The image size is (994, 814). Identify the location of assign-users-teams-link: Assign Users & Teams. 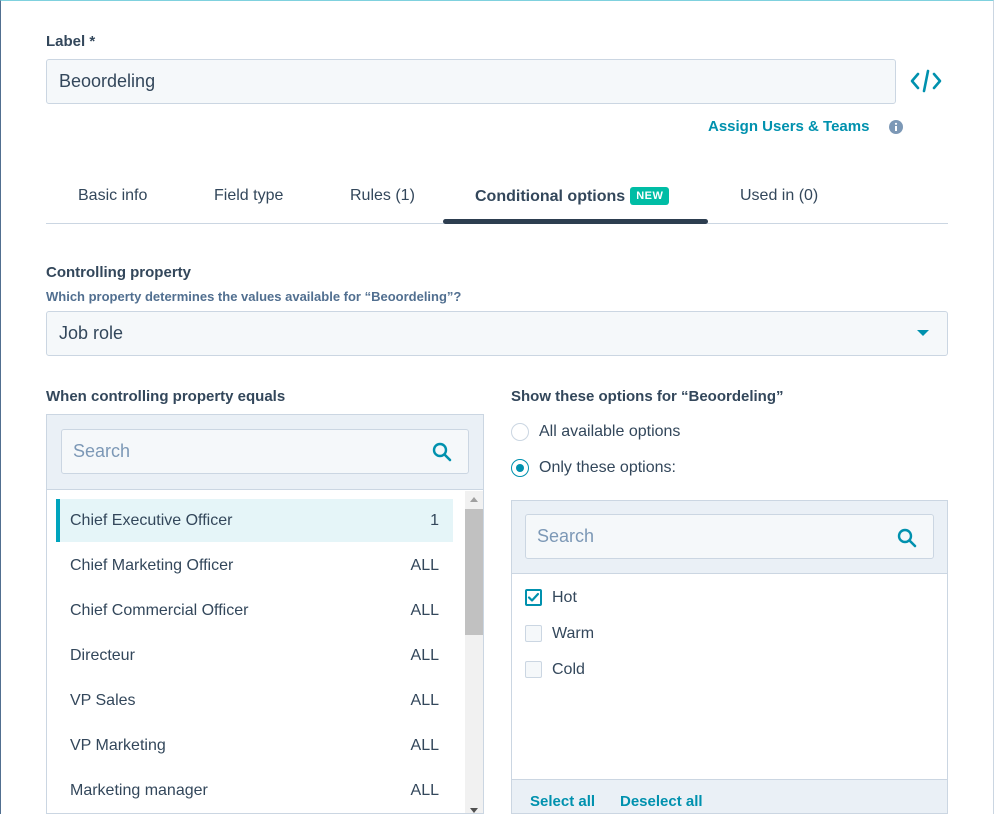
(788, 126).